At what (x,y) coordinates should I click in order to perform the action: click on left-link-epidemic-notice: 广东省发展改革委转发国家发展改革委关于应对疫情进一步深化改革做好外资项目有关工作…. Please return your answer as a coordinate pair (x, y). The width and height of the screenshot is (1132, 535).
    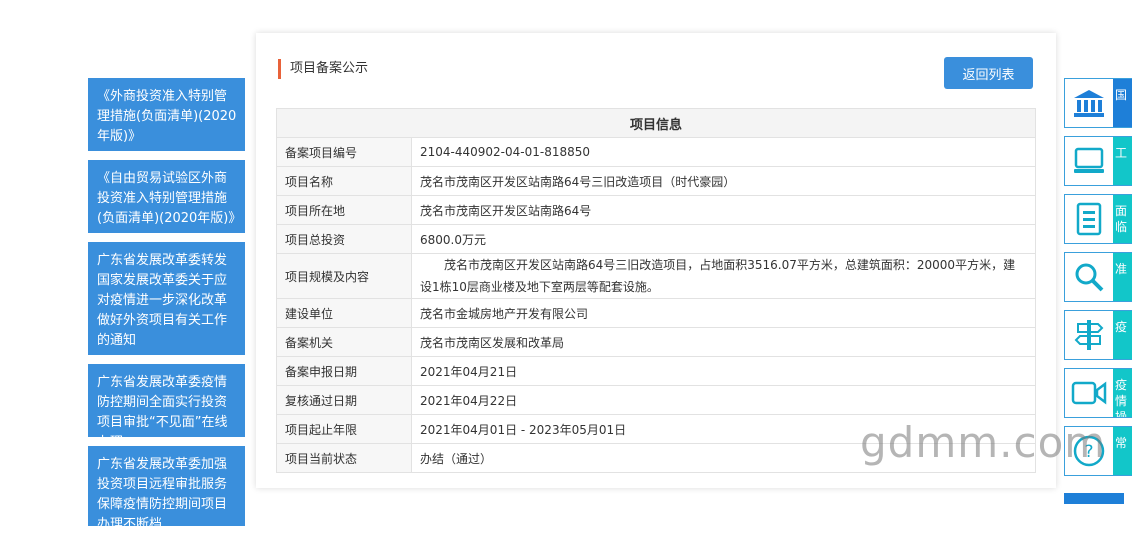
    Looking at the image, I should click on (166, 298).